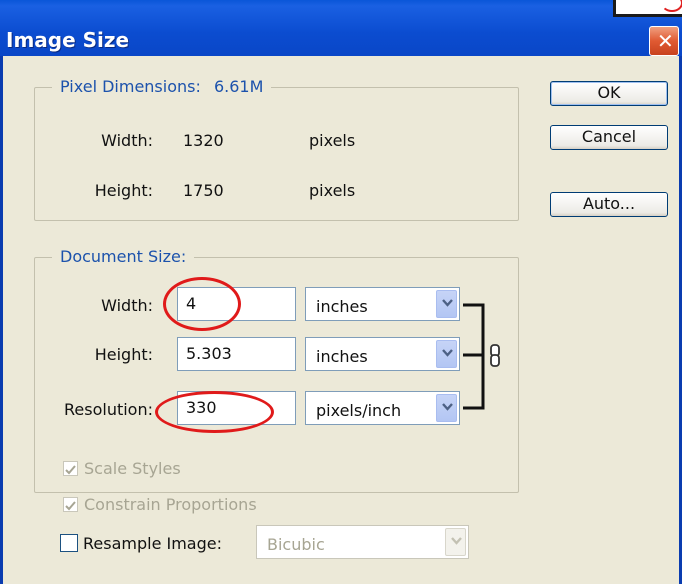 This screenshot has height=584, width=682. I want to click on annotation-mark, so click(671, 6).